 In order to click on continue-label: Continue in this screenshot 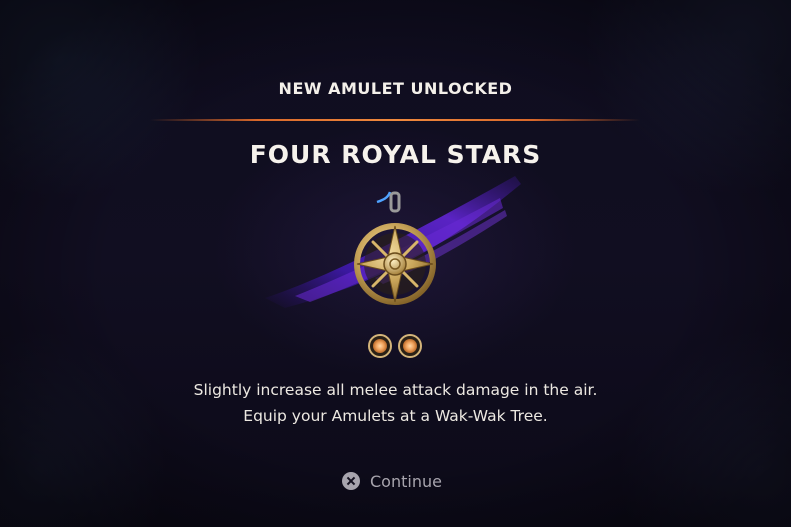, I will do `click(406, 481)`.